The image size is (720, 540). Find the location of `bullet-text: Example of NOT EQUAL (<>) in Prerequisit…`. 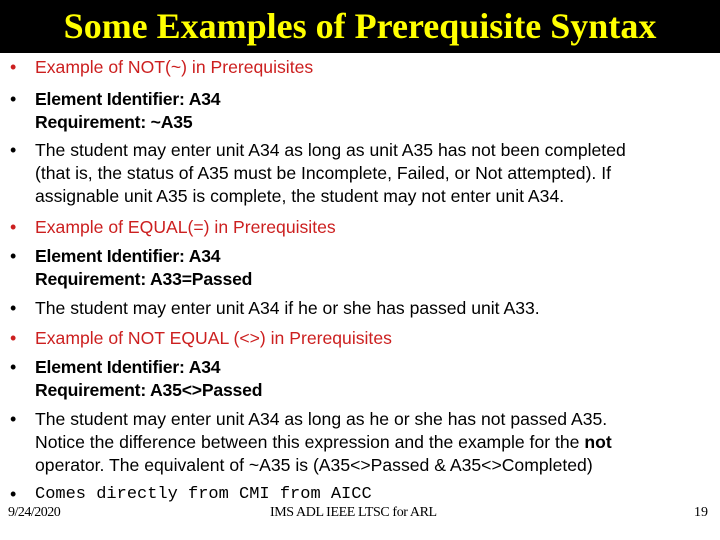

bullet-text: Example of NOT EQUAL (<>) in Prerequisit… is located at coordinates (213, 338).